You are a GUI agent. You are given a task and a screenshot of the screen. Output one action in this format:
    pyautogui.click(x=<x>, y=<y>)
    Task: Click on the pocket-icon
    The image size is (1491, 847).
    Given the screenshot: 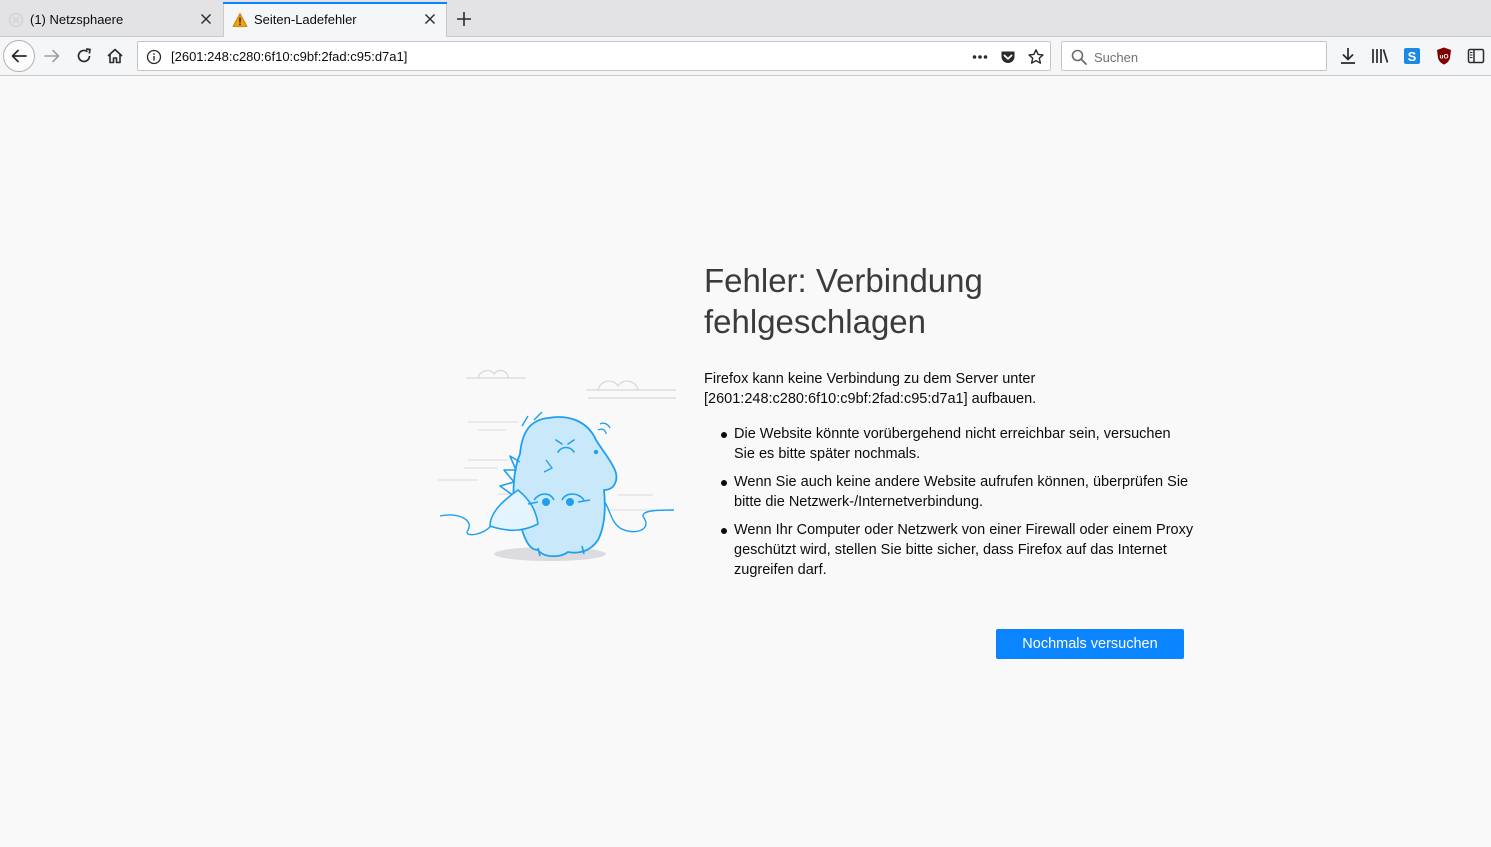 What is the action you would take?
    pyautogui.click(x=1008, y=57)
    